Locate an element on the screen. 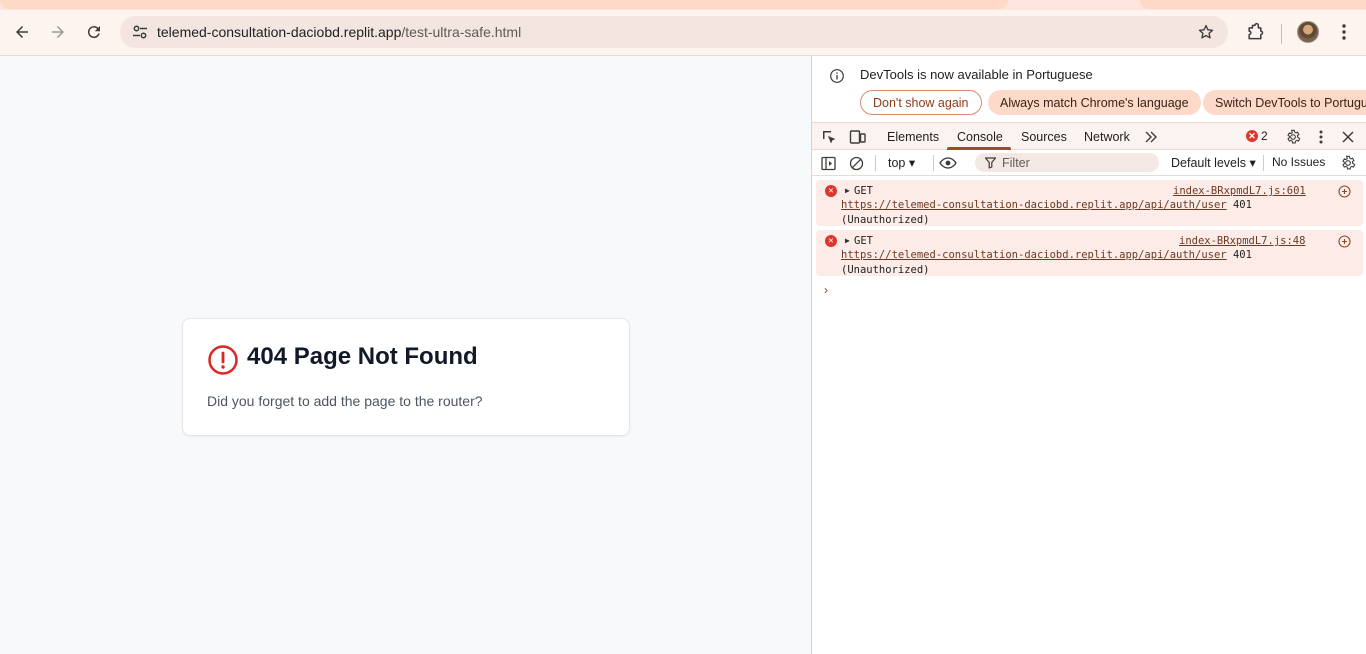 This screenshot has height=654, width=1366. source-link: index-BRxpmdL7.js:48 is located at coordinates (1242, 241).